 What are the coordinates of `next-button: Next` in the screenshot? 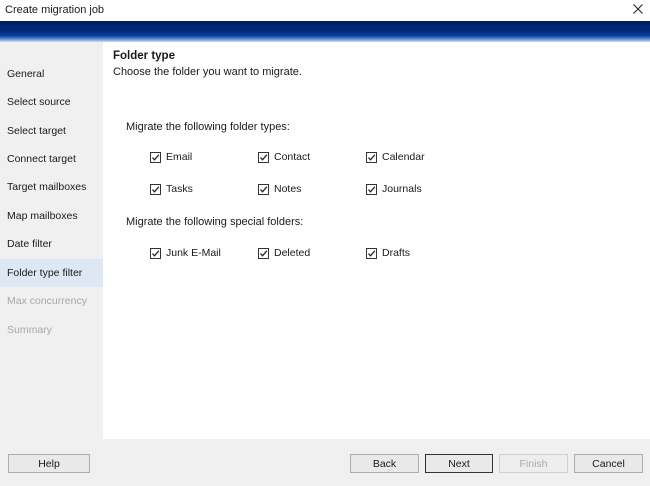 It's located at (459, 463).